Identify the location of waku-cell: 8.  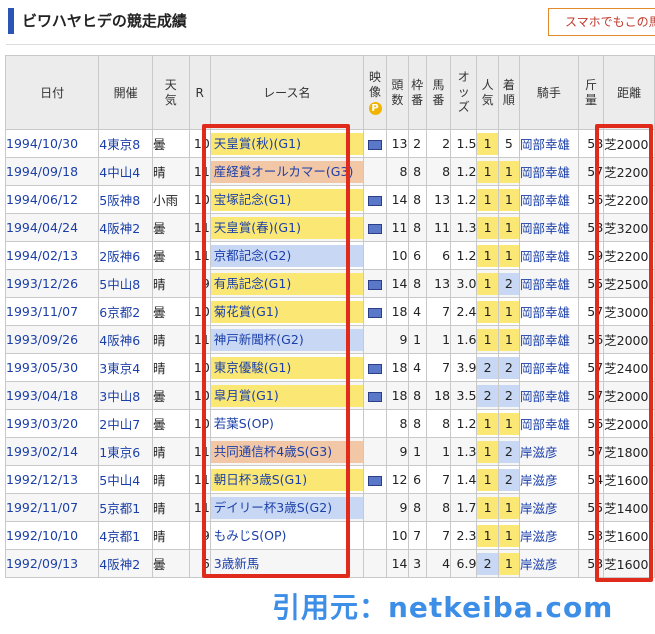
(417, 283).